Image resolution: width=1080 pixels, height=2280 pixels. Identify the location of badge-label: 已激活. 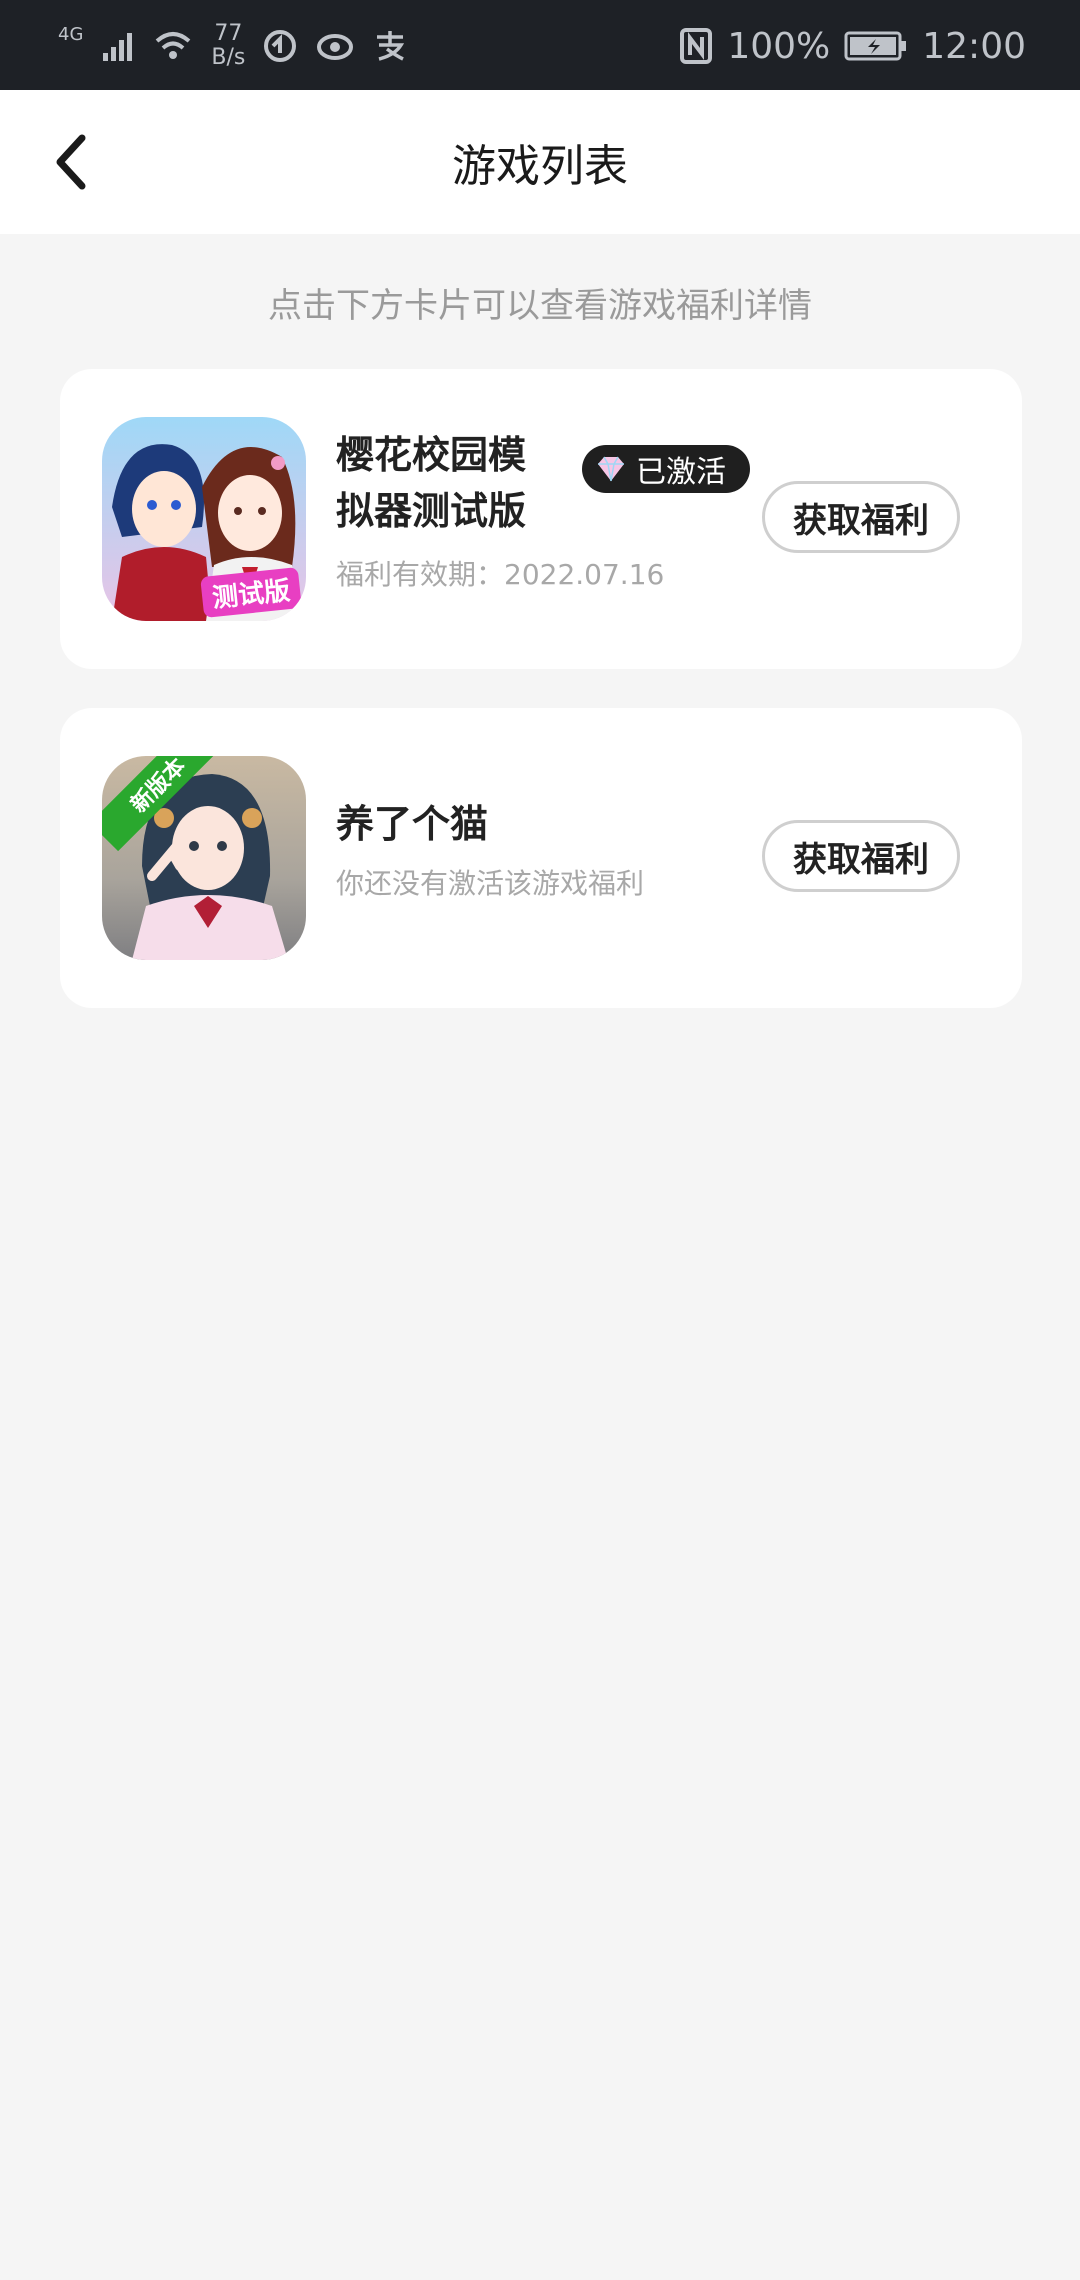
(681, 472).